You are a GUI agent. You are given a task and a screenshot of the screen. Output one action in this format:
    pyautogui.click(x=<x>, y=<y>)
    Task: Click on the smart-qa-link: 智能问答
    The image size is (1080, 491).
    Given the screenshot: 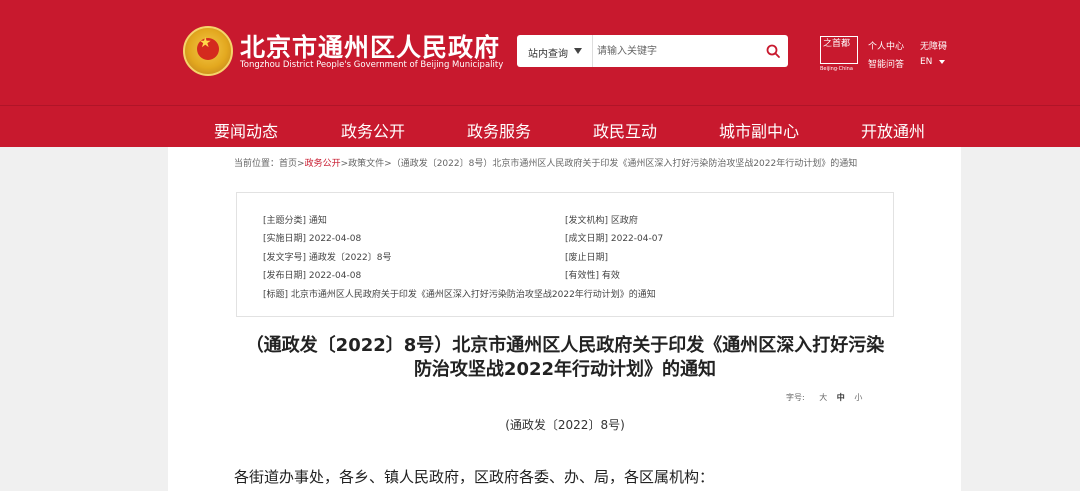 What is the action you would take?
    pyautogui.click(x=886, y=63)
    